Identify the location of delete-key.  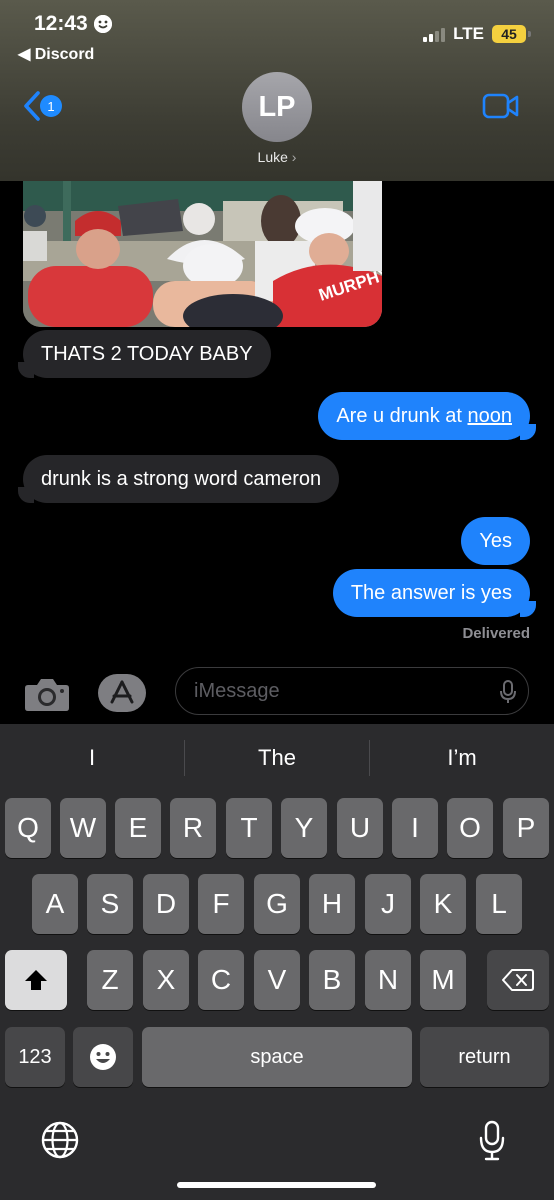
(518, 980).